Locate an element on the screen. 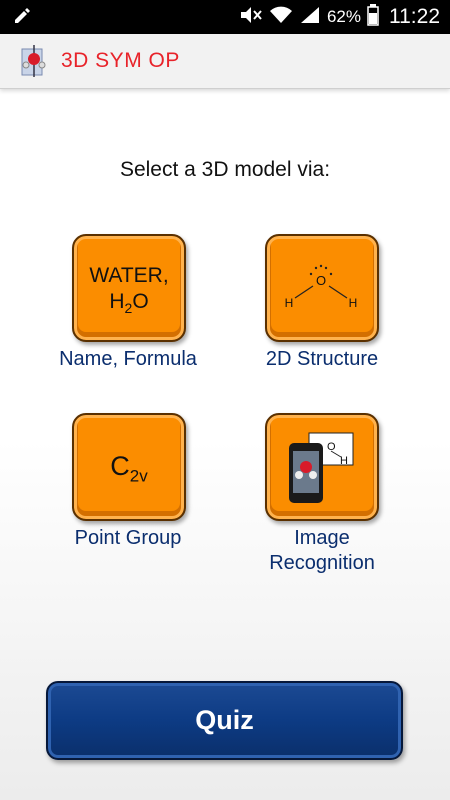 This screenshot has width=450, height=800. clock: 11:22 is located at coordinates (414, 16).